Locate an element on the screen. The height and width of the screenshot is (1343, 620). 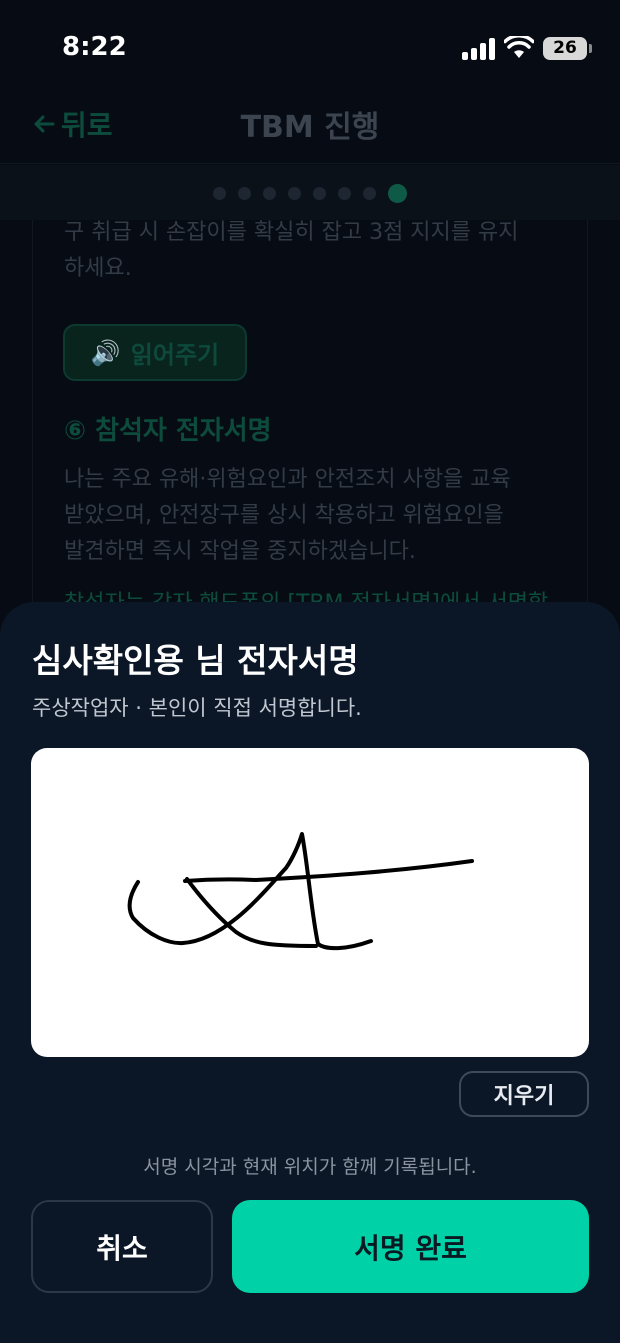
page-title: TBM 진행 is located at coordinates (310, 127).